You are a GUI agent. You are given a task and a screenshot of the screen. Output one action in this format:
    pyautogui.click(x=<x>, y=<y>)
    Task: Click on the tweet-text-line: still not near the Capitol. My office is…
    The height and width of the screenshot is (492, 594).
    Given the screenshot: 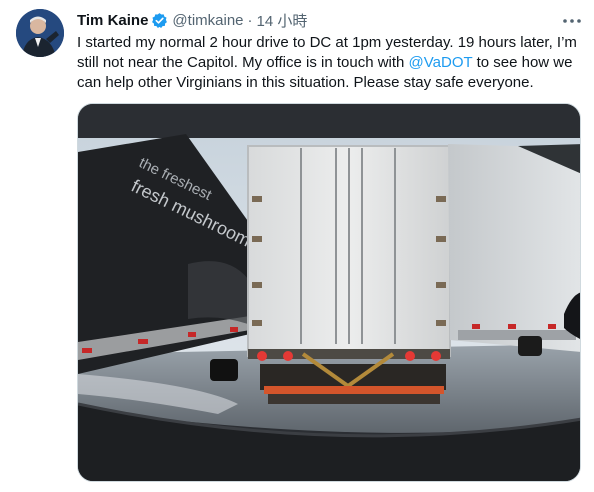 What is the action you would take?
    pyautogui.click(x=327, y=63)
    